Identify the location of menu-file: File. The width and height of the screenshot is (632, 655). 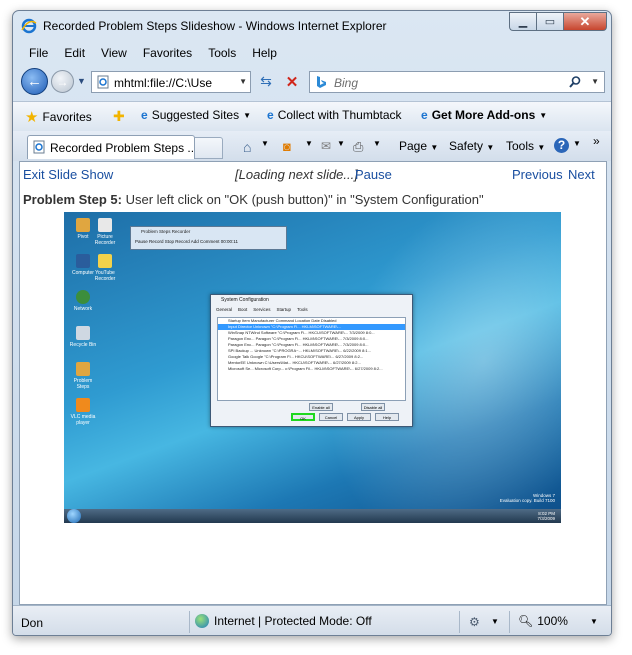
(38, 53).